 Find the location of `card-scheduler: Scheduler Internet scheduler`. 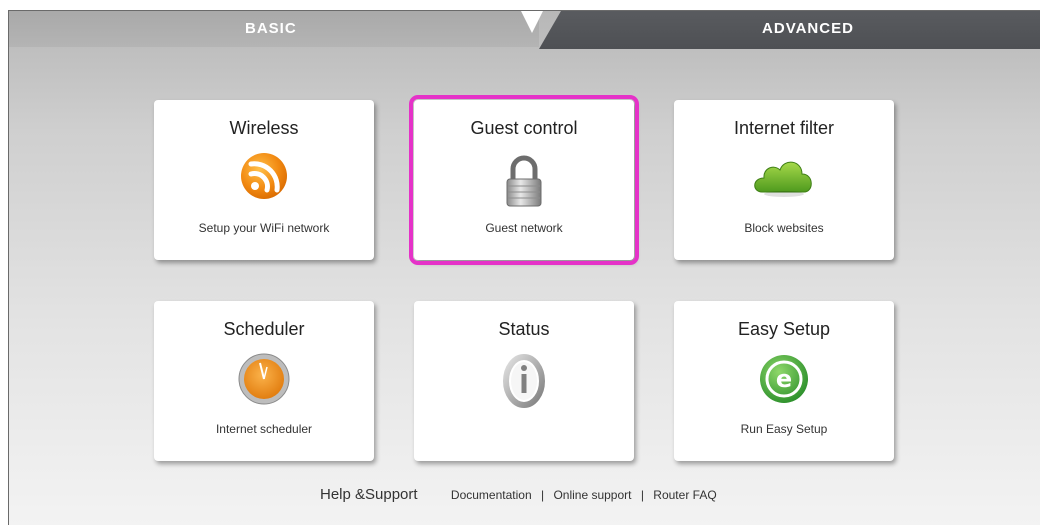

card-scheduler: Scheduler Internet scheduler is located at coordinates (264, 381).